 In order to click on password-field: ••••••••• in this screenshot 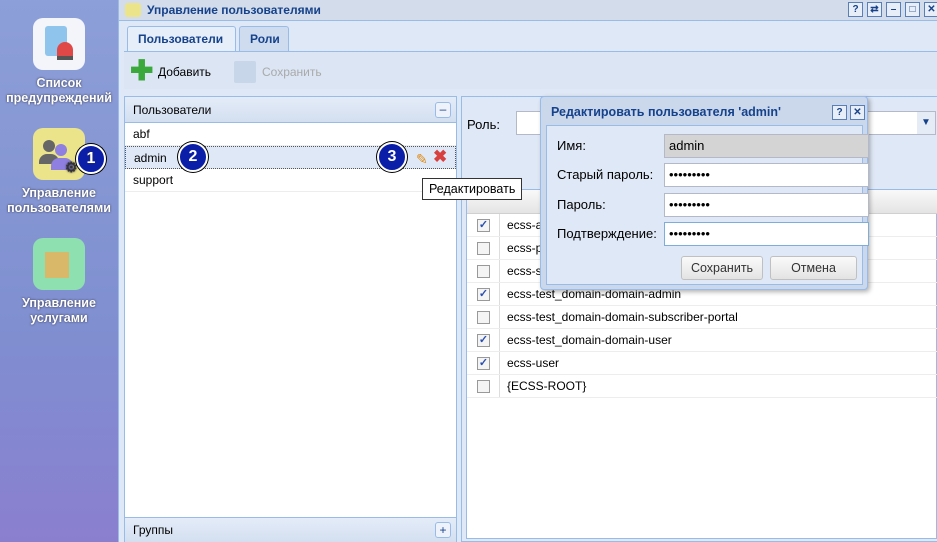, I will do `click(766, 205)`.